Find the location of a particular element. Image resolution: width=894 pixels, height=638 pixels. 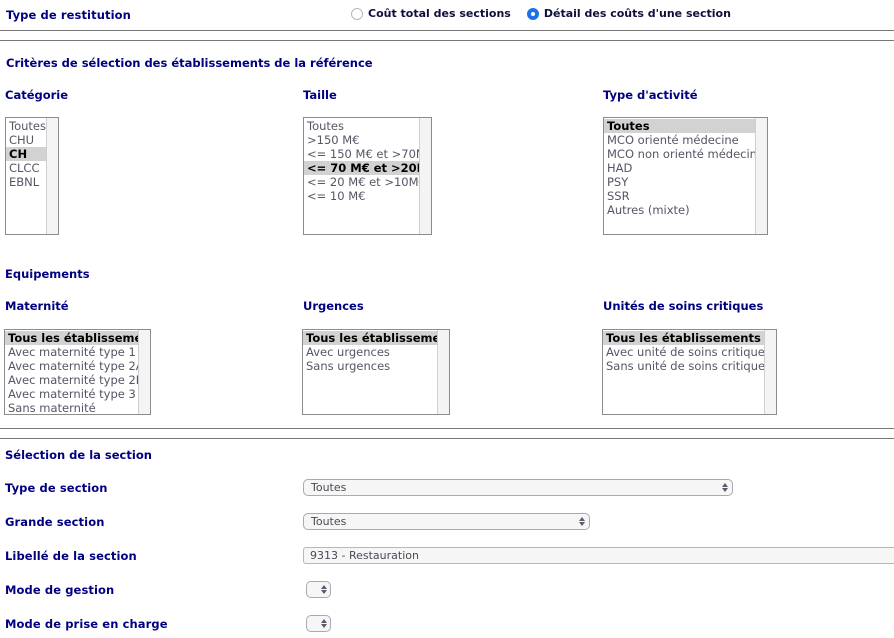

taille-title: Taille is located at coordinates (320, 95).